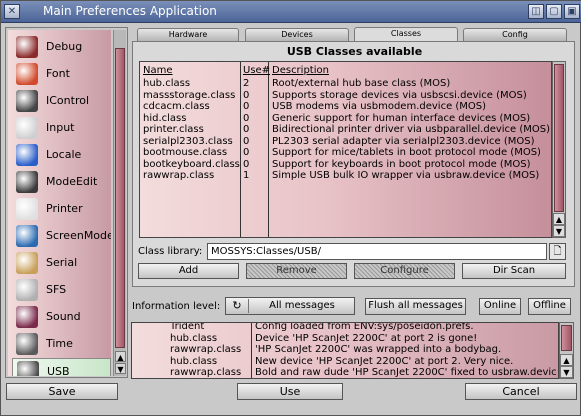  Describe the element at coordinates (61, 263) in the screenshot. I see `sidebar-item-serial: Serial` at that location.